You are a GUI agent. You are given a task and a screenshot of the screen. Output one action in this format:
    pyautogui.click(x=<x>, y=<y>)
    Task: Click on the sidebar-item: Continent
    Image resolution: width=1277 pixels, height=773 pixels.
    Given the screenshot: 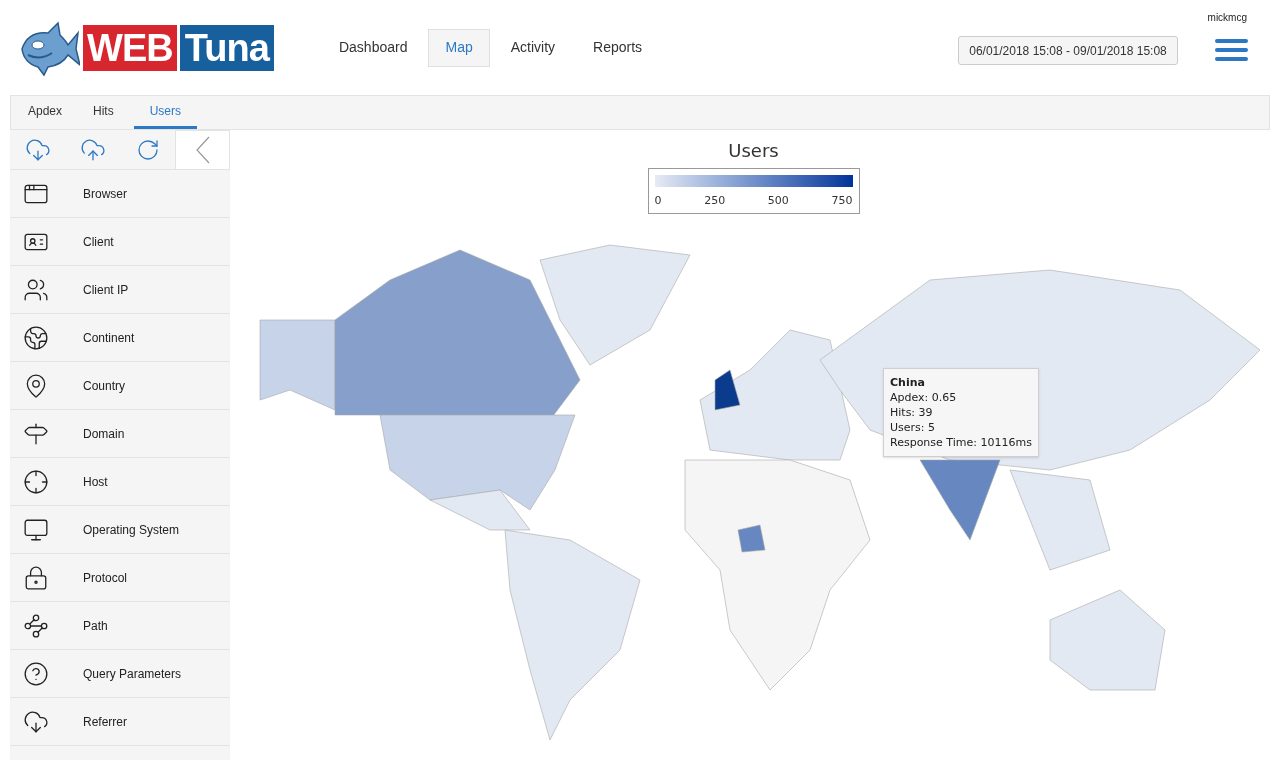 What is the action you would take?
    pyautogui.click(x=120, y=338)
    